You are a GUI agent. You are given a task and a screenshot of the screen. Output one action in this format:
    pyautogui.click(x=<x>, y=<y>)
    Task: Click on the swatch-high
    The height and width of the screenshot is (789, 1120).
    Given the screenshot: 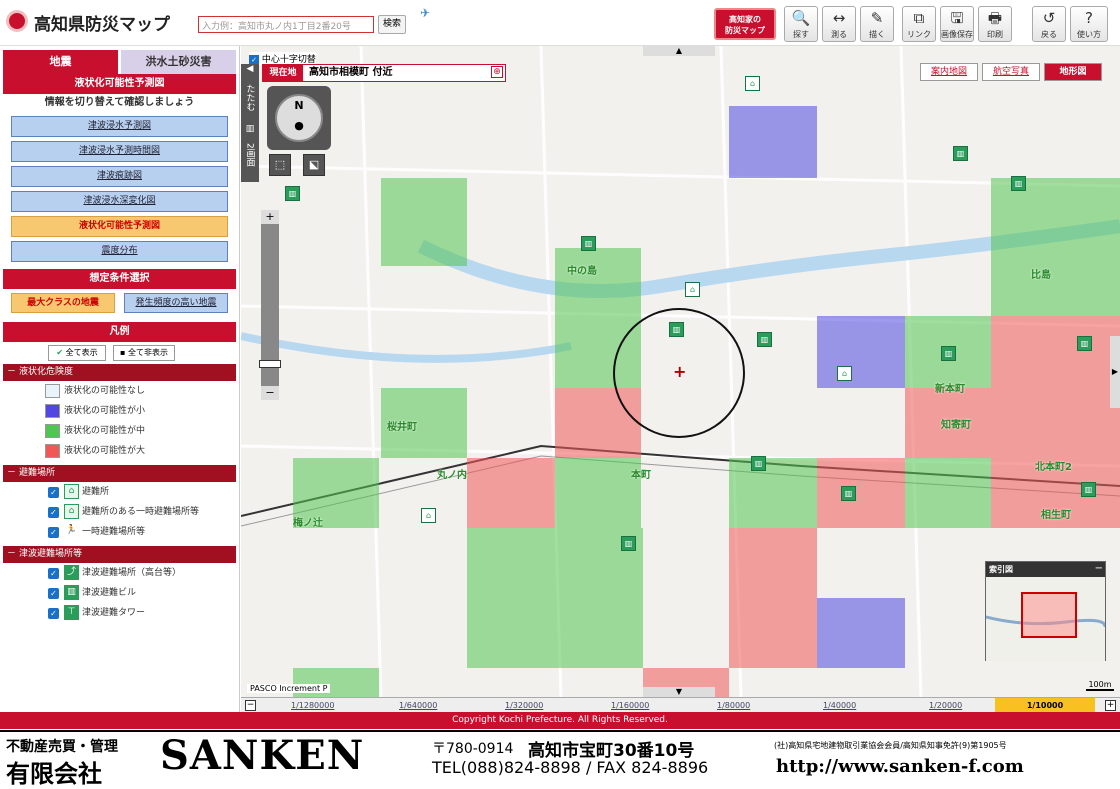 What is the action you would take?
    pyautogui.click(x=52, y=451)
    